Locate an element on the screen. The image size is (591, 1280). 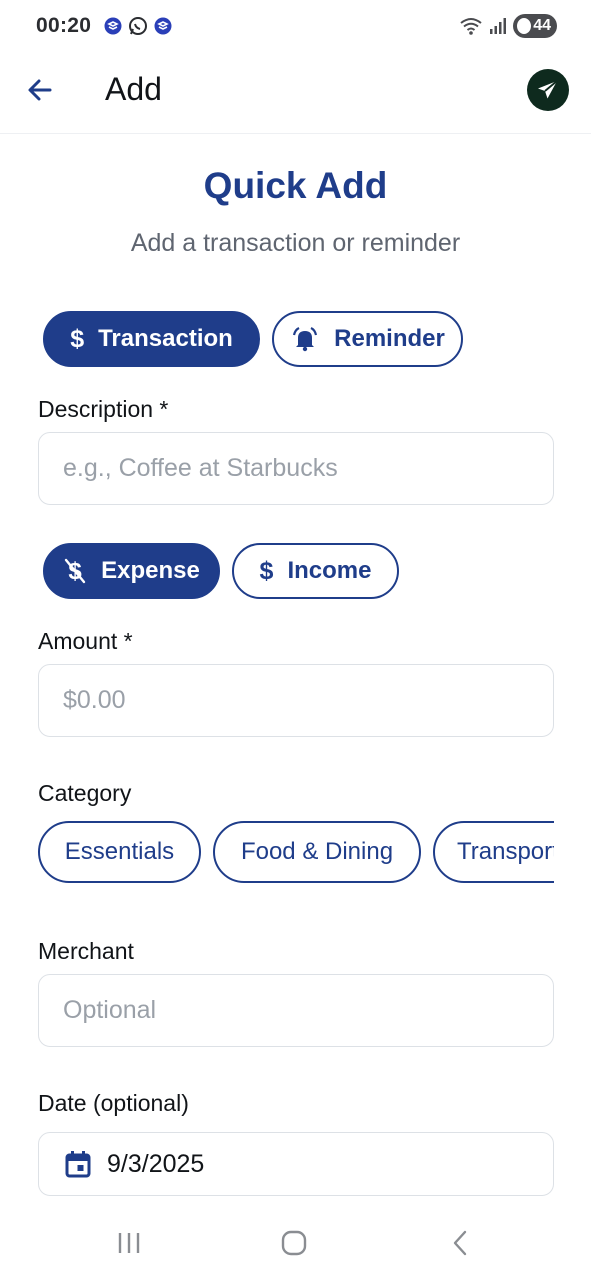
back-icon is located at coordinates (460, 1243).